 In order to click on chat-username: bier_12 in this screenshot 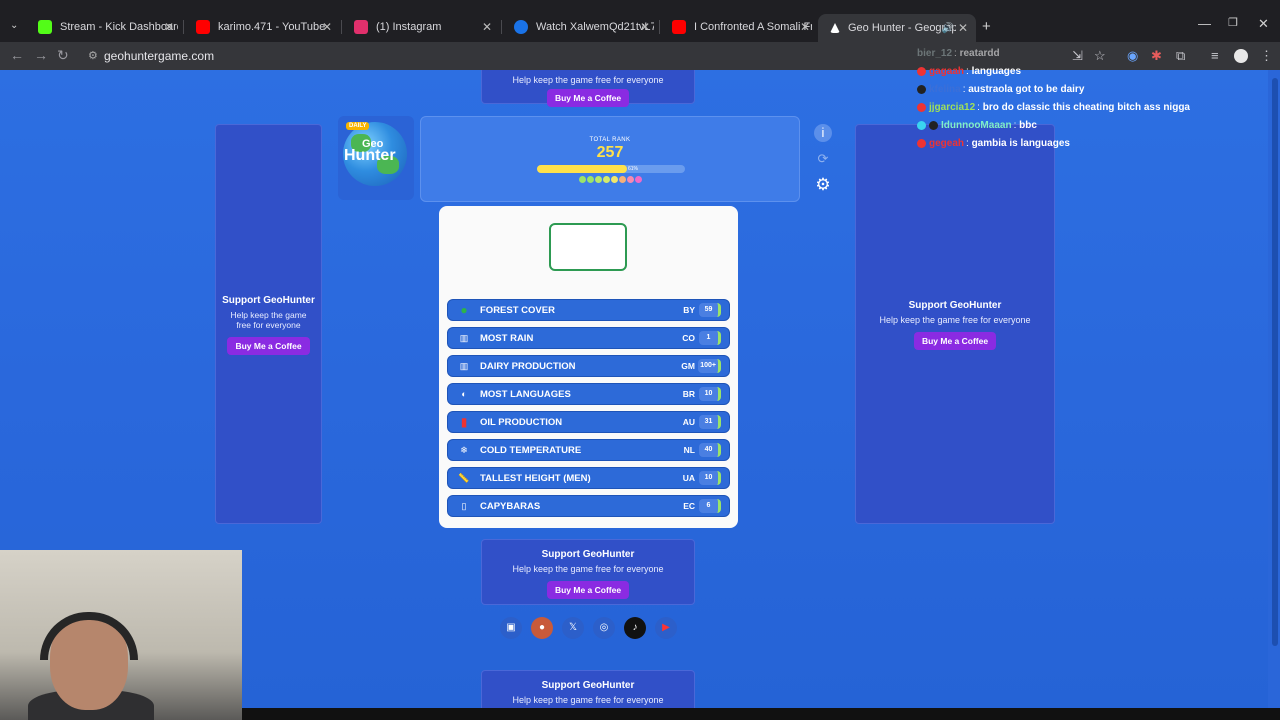, I will do `click(935, 53)`.